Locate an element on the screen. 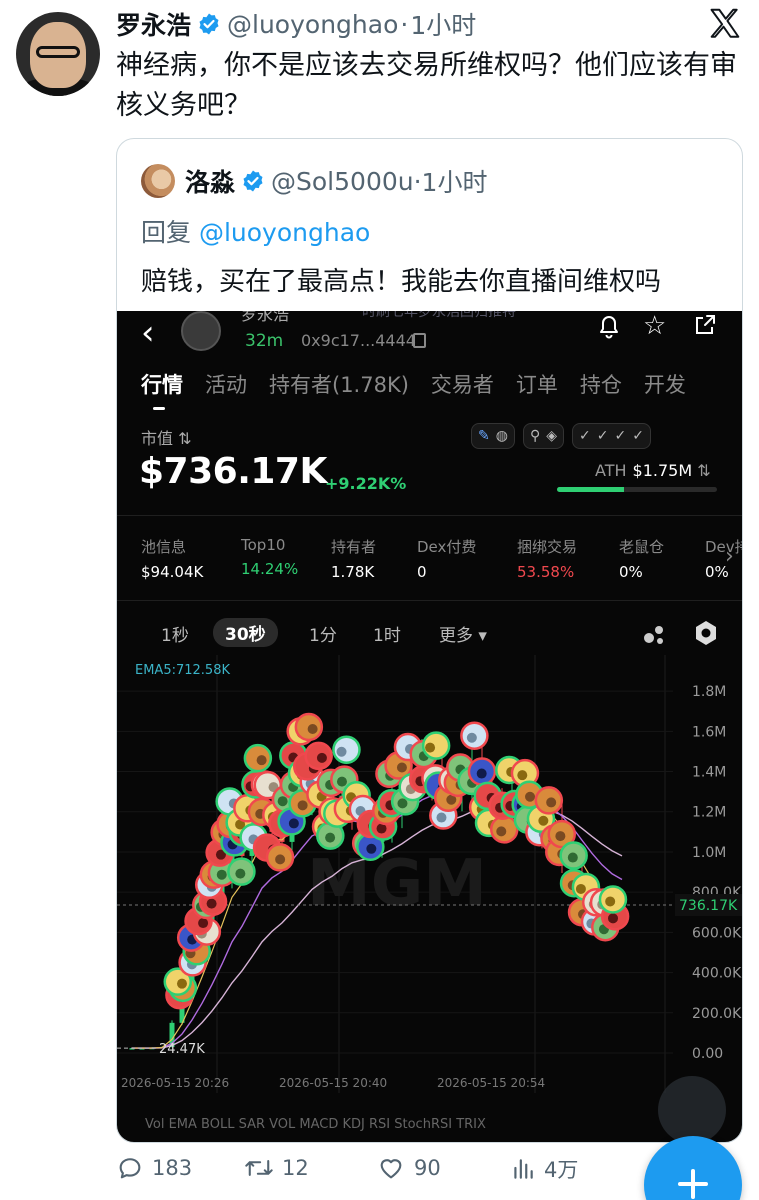 The width and height of the screenshot is (759, 1200). app-tab: 行情 is located at coordinates (162, 385).